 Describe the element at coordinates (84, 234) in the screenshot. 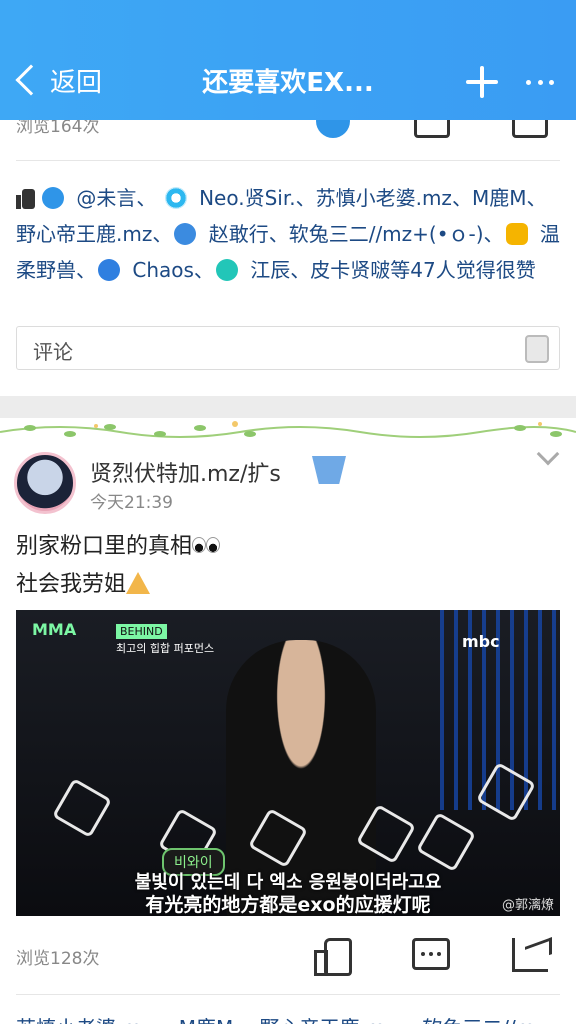

I see `liker-name: 野心帝王鹿.mz` at that location.